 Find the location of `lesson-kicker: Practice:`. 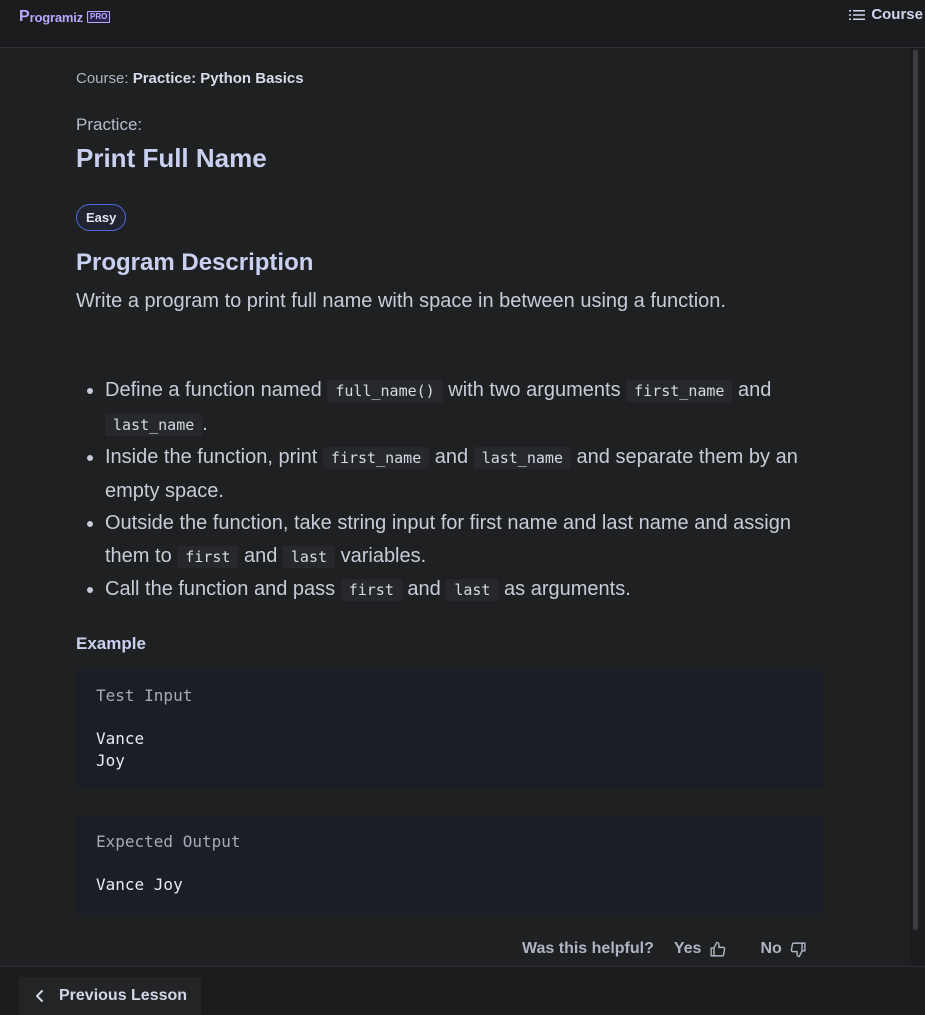

lesson-kicker: Practice: is located at coordinates (109, 124).